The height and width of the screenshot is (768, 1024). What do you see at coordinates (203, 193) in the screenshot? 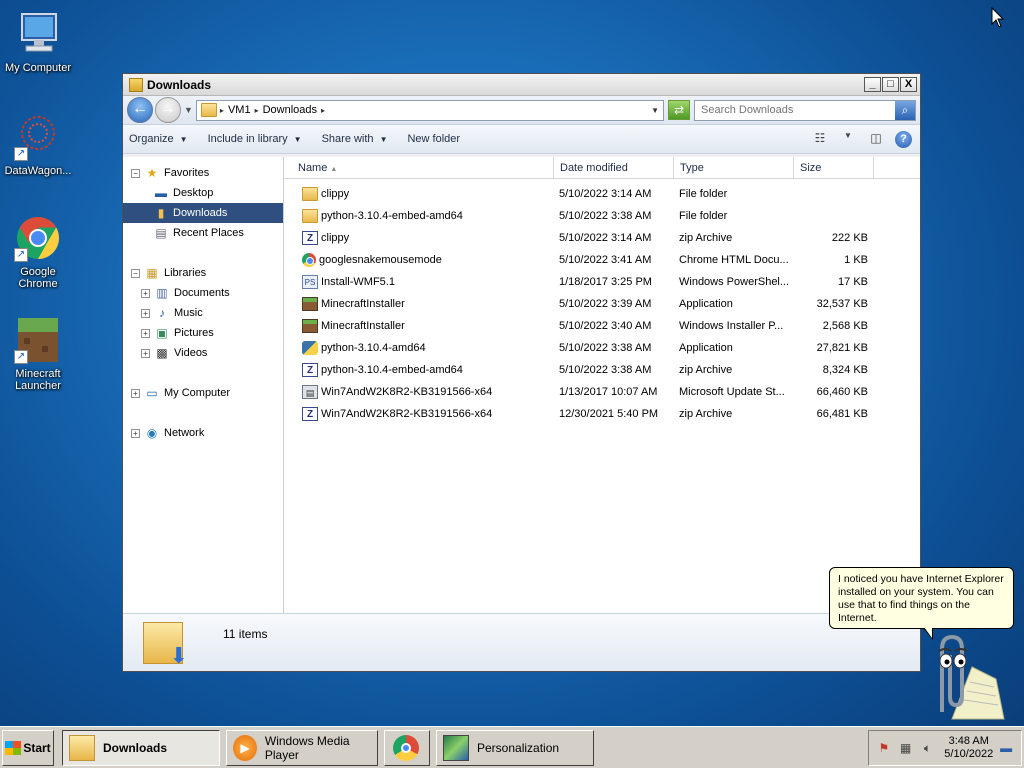
I see `nav-desktop: ▬ Desktop` at bounding box center [203, 193].